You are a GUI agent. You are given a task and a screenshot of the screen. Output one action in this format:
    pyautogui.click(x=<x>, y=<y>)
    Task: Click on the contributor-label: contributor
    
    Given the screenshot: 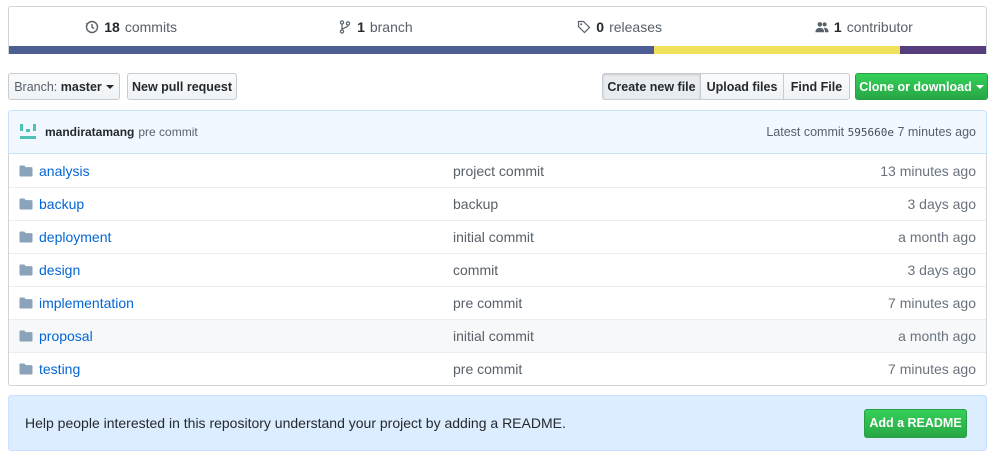 What is the action you would take?
    pyautogui.click(x=879, y=27)
    